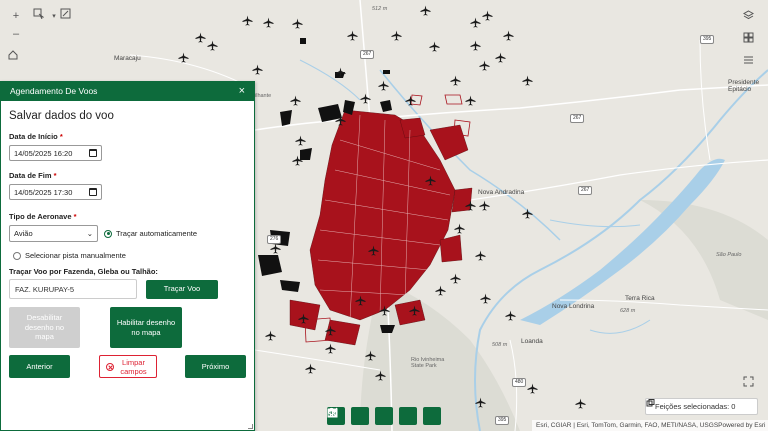  Describe the element at coordinates (628, 311) in the screenshot. I see `map-label-elev-628: 628 m` at that location.